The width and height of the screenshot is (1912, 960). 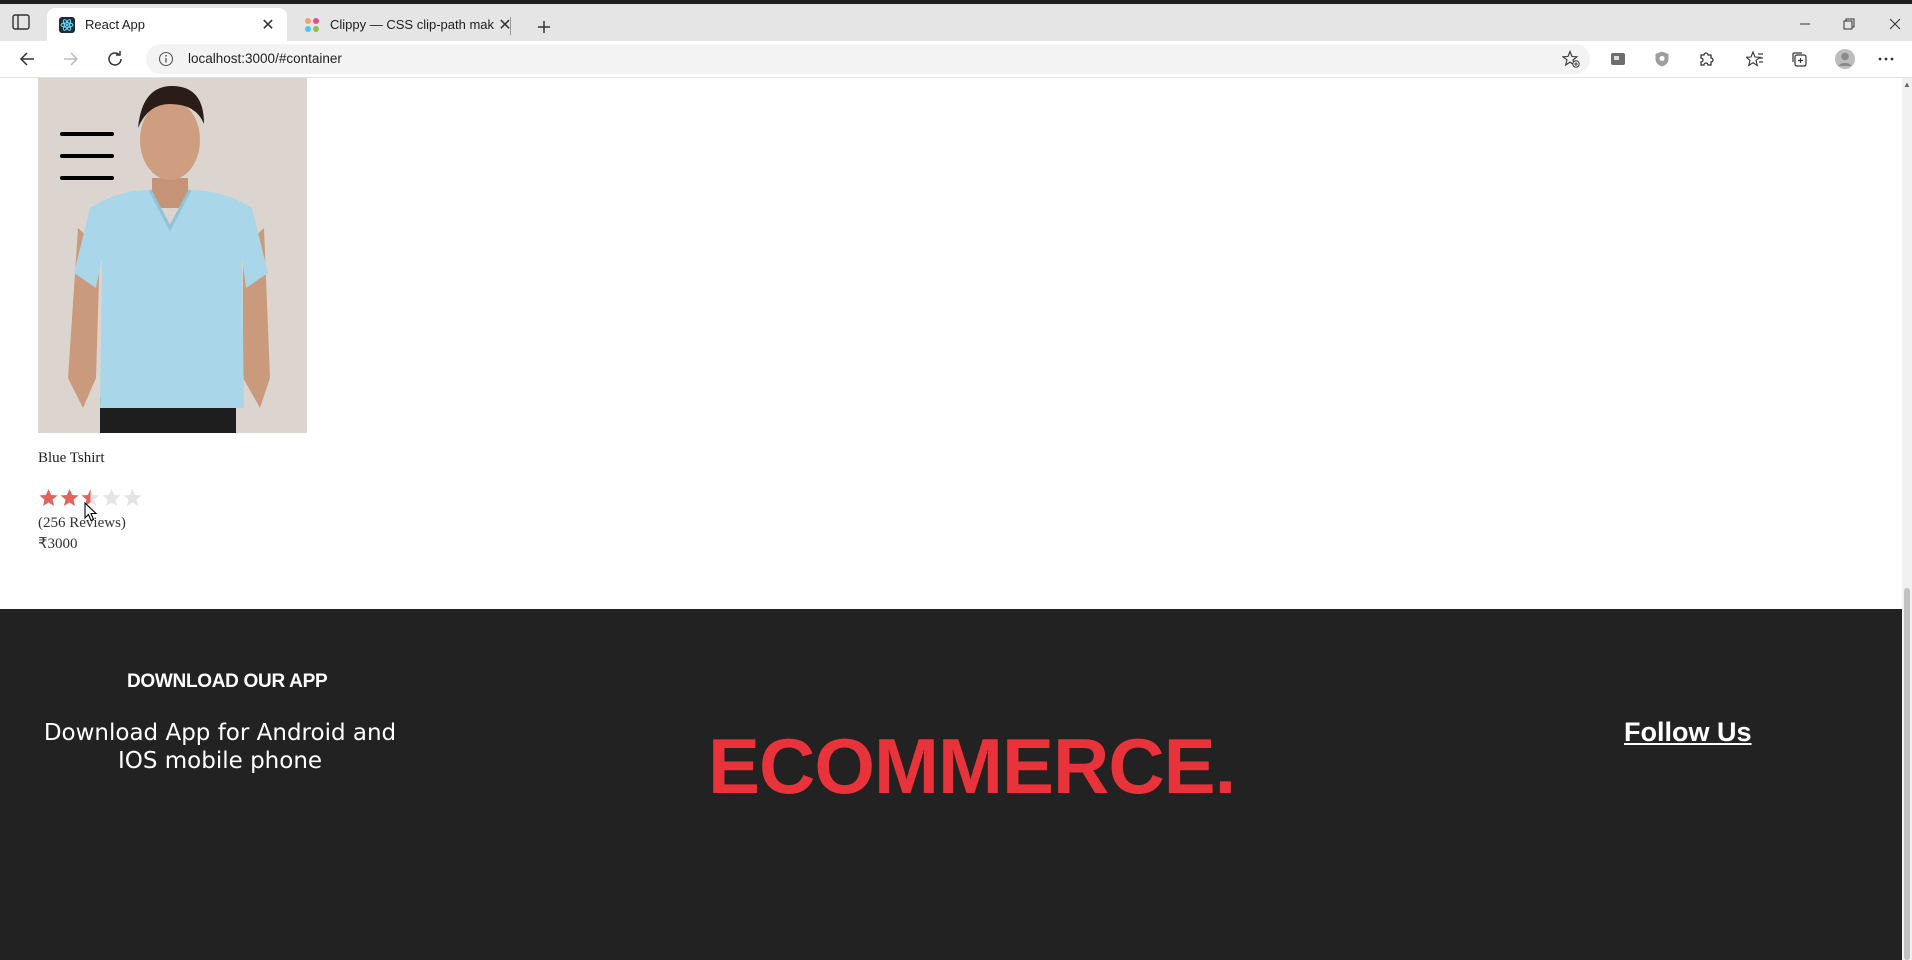 What do you see at coordinates (1907, 774) in the screenshot?
I see `scrollbar-thumb` at bounding box center [1907, 774].